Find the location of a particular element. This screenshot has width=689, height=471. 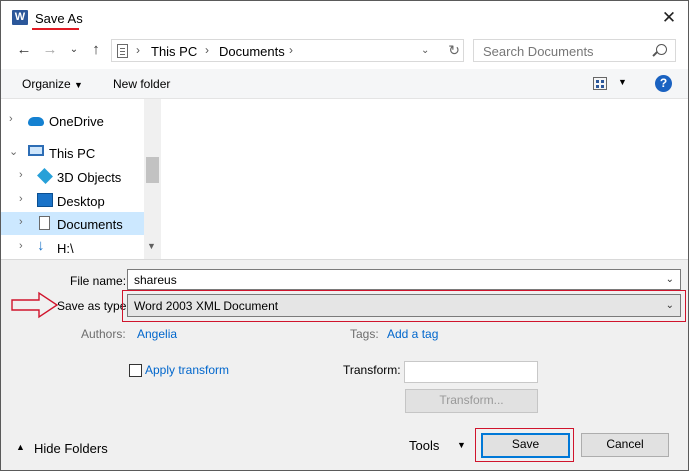

file-name-label: File name: is located at coordinates (98, 281).